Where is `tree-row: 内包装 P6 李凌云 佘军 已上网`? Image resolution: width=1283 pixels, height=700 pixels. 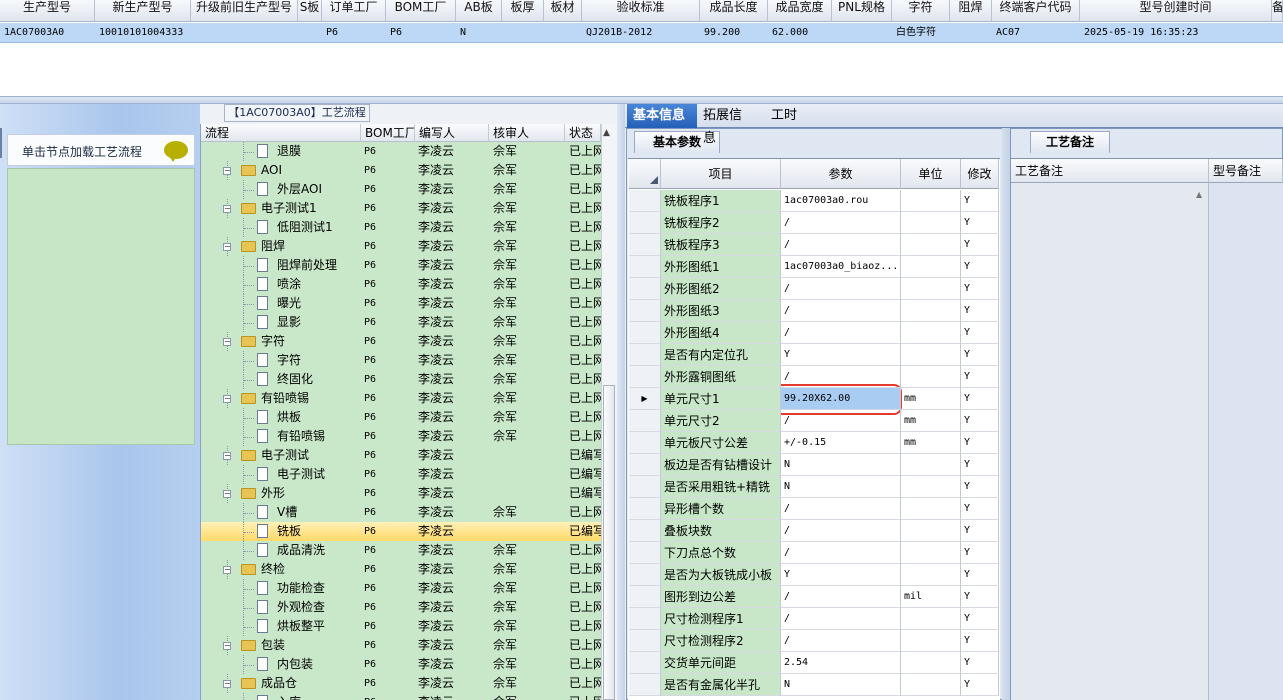
tree-row: 内包装 P6 李凌云 佘军 已上网 is located at coordinates (401, 664).